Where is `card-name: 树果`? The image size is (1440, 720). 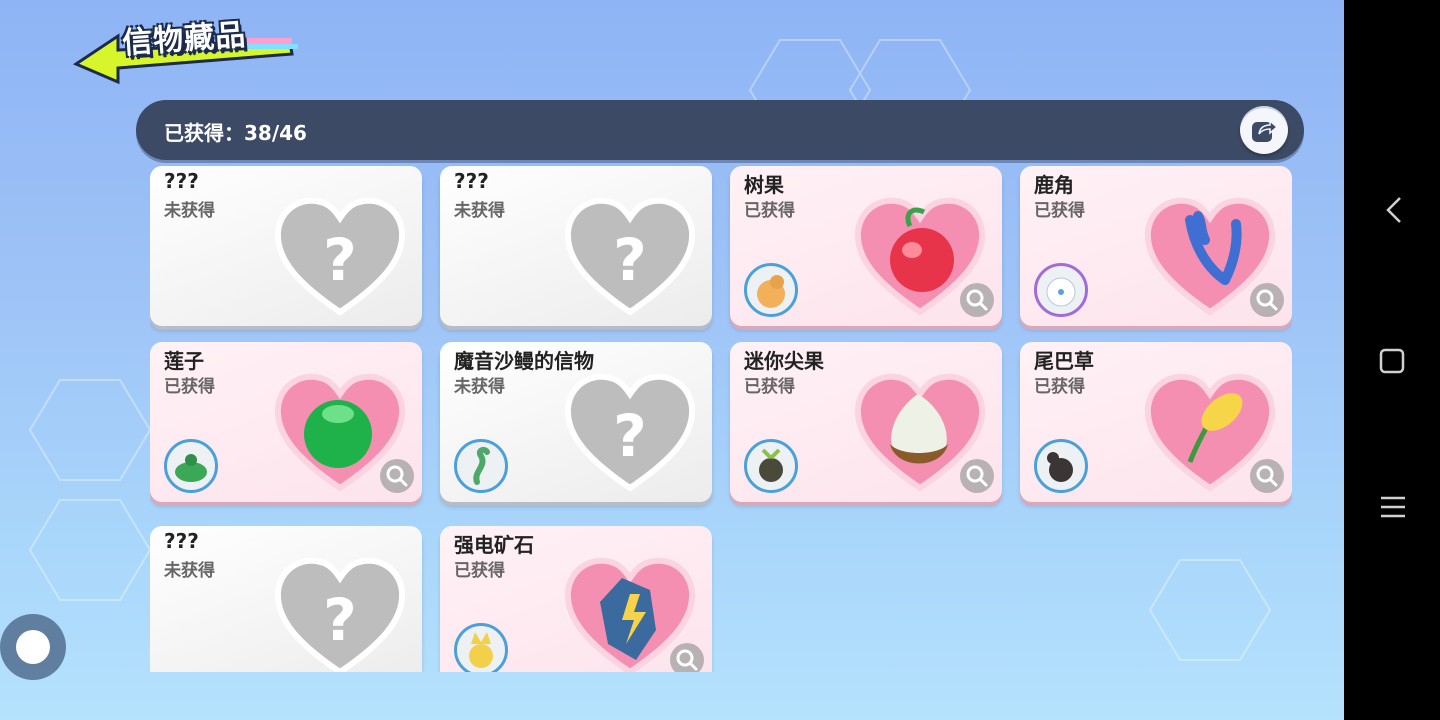 card-name: 树果 is located at coordinates (764, 185).